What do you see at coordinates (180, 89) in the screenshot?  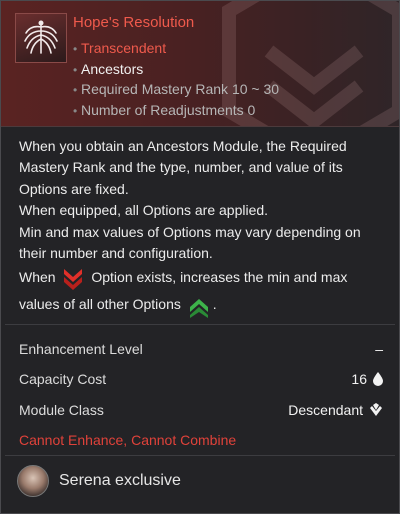 I see `mastery-rank-text: Required Mastery Rank 10 ~ 30` at bounding box center [180, 89].